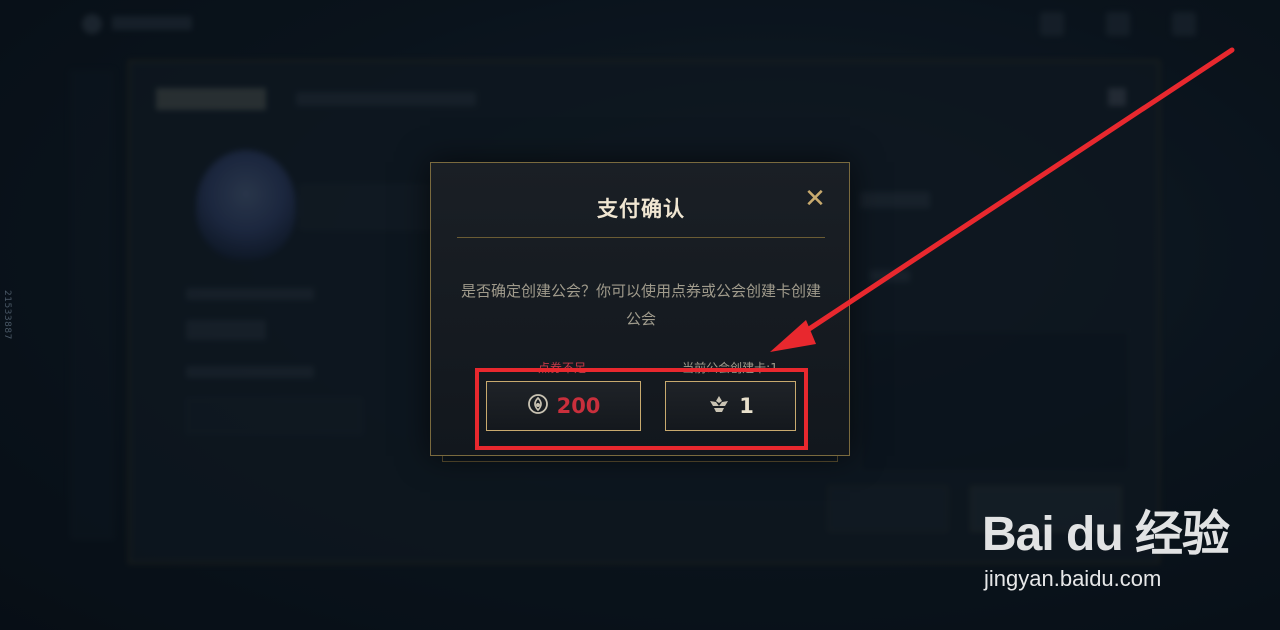 This screenshot has height=630, width=1280. I want to click on watermark-logo: Bai du 经验, so click(1106, 534).